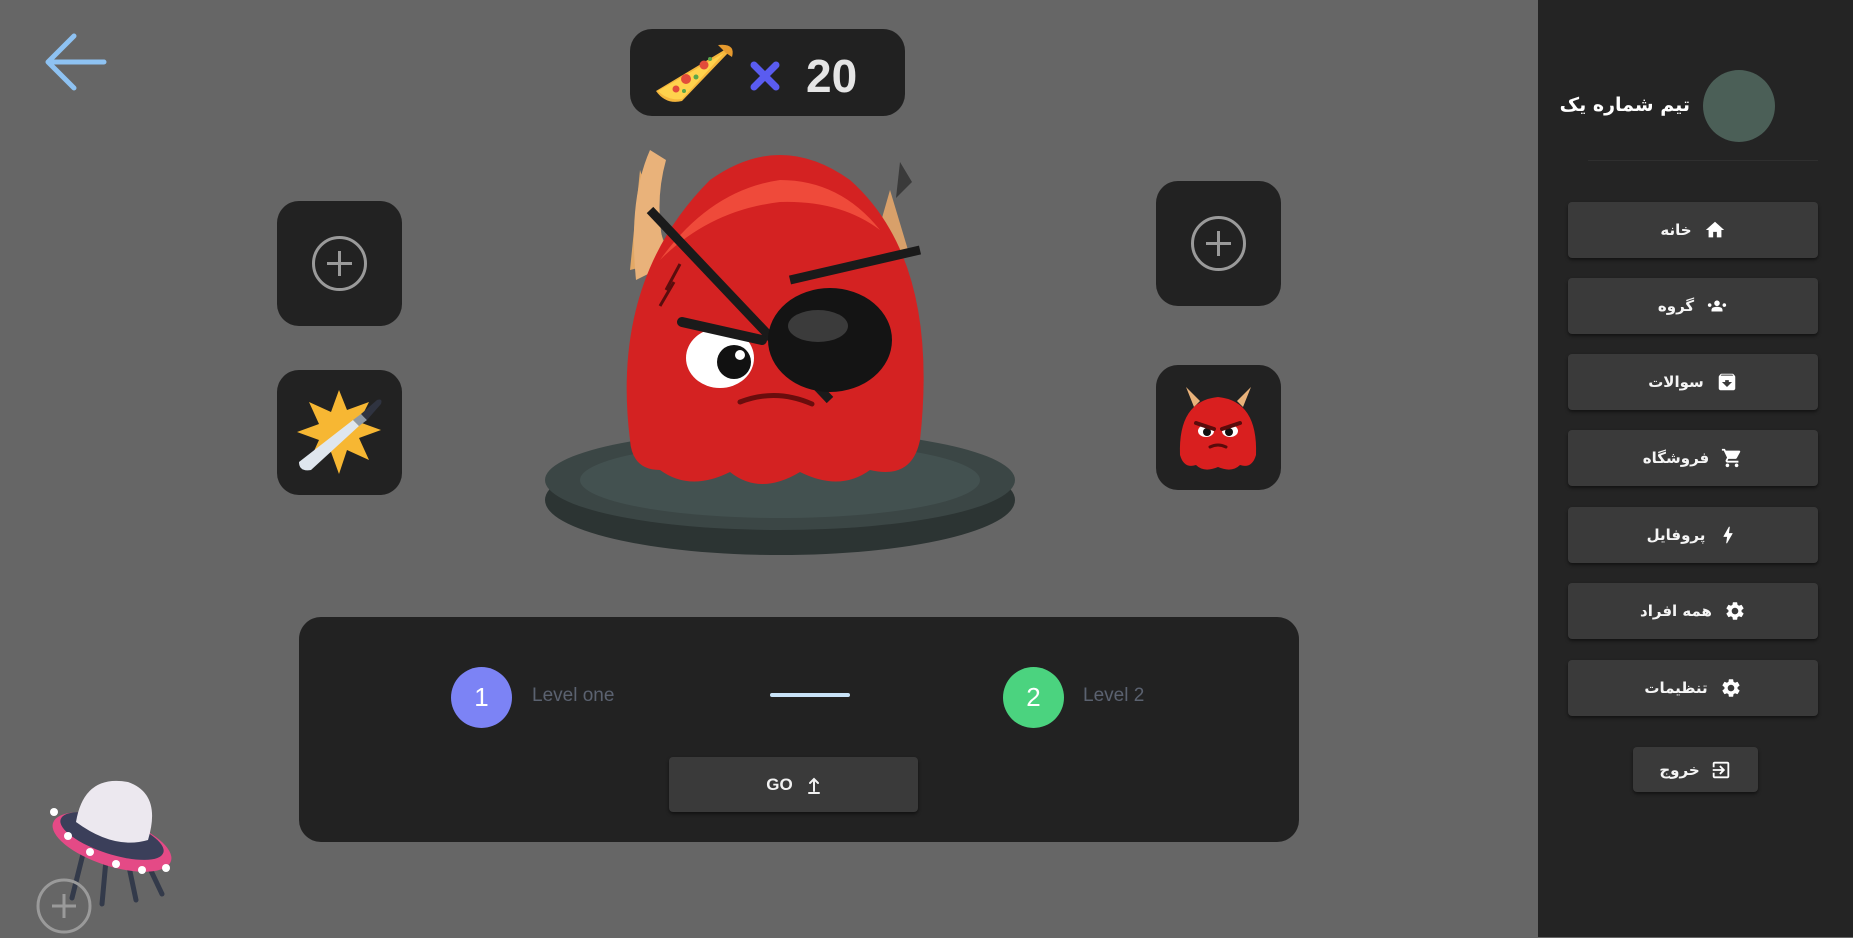  Describe the element at coordinates (1720, 769) in the screenshot. I see `logout-icon` at that location.